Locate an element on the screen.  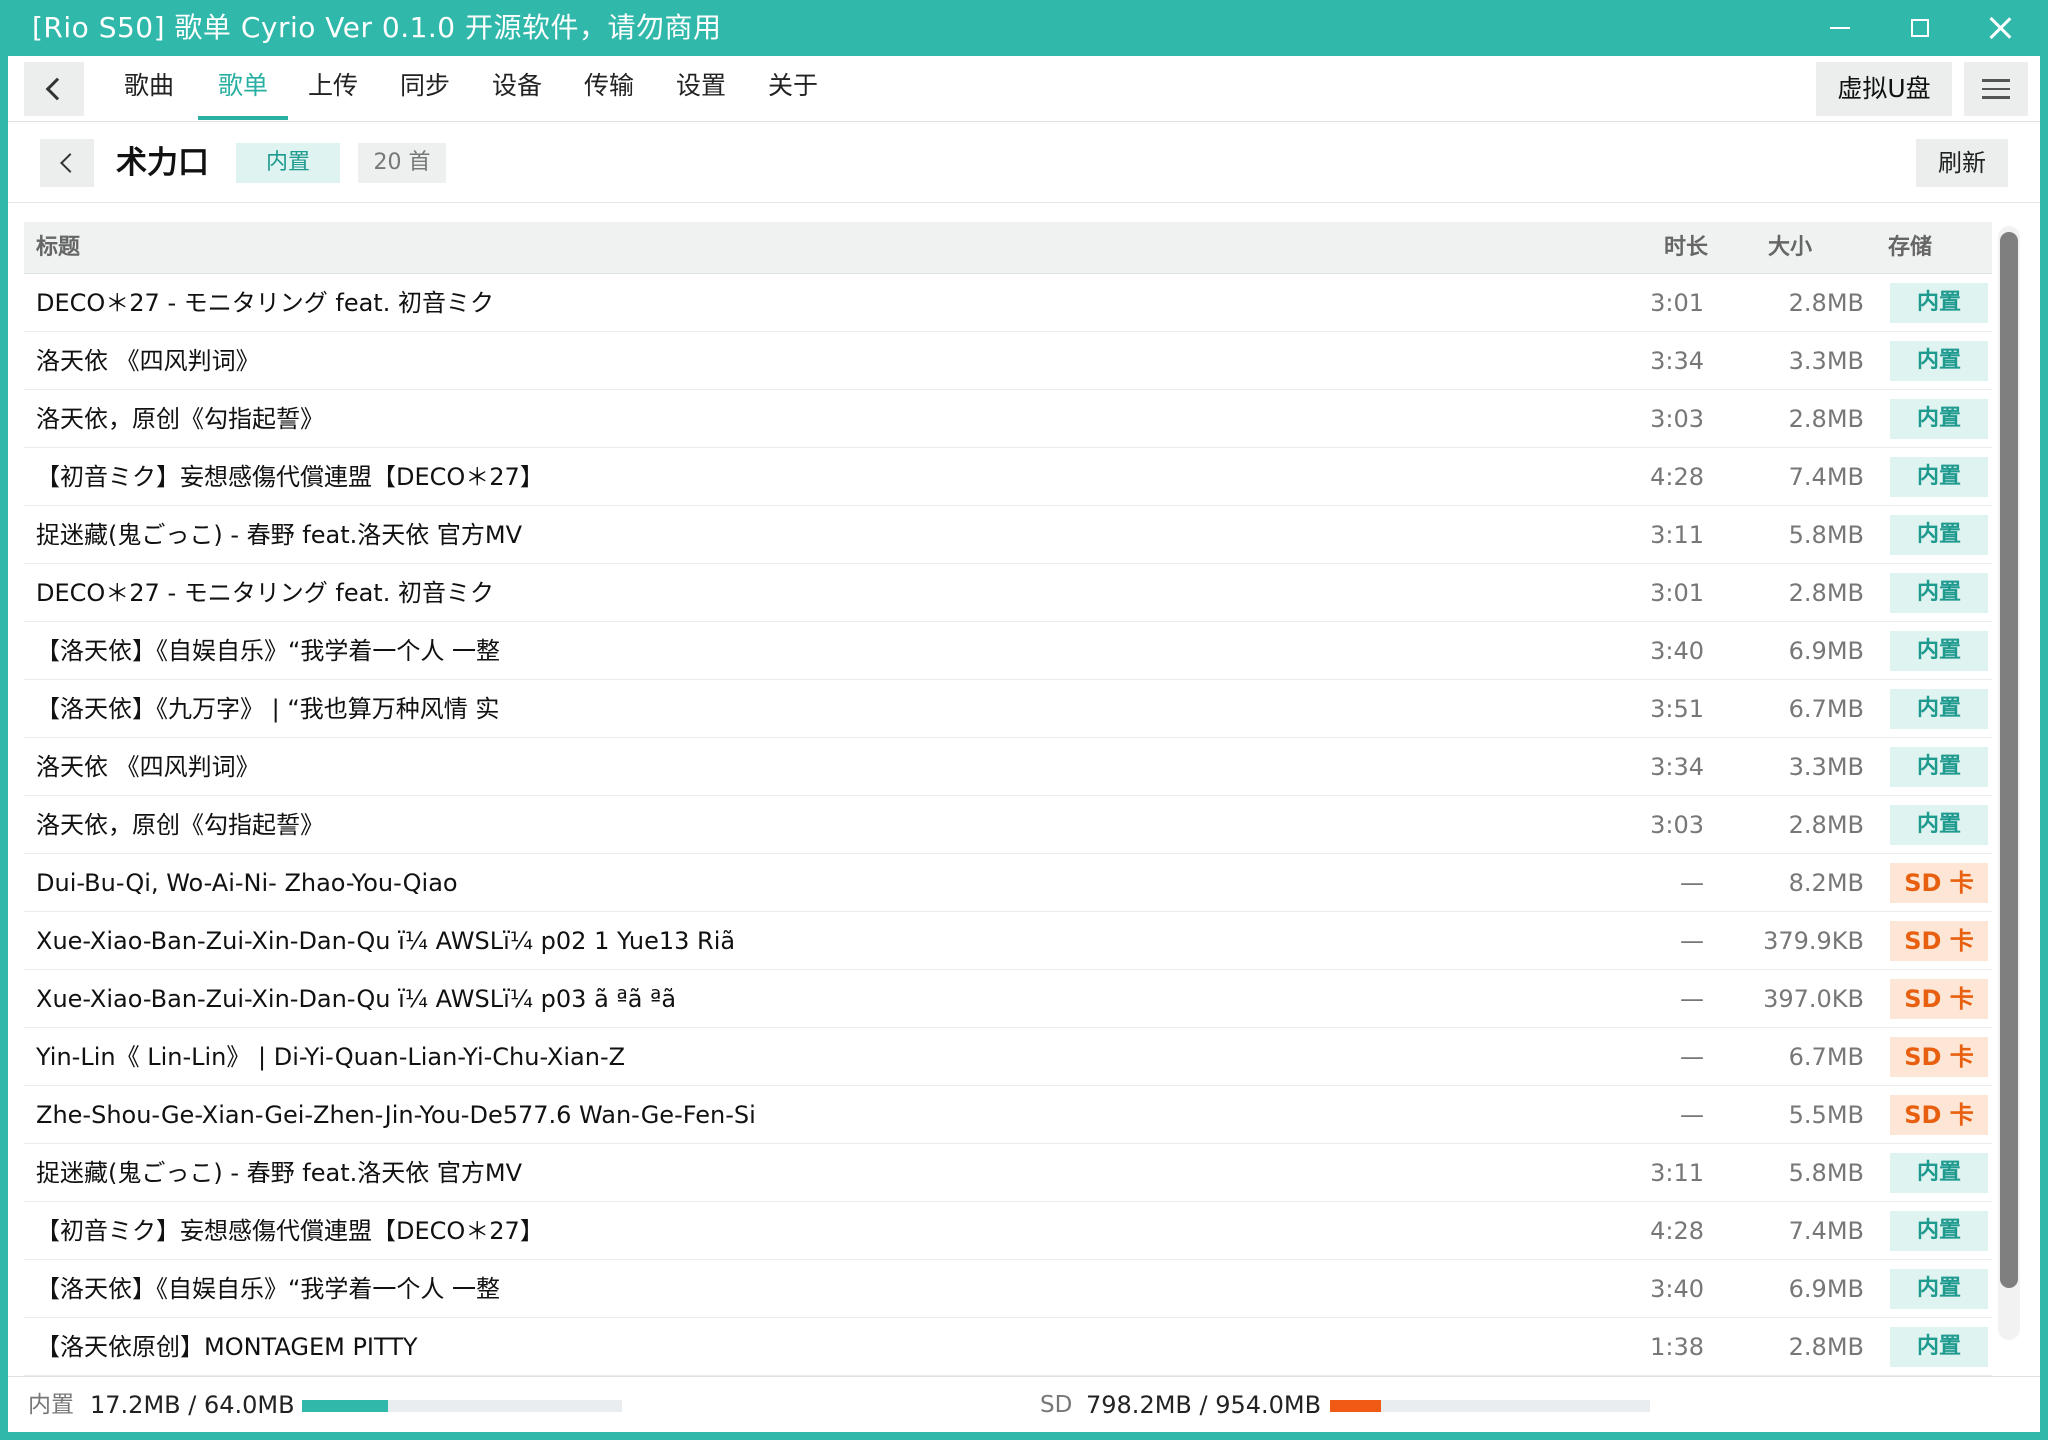
song-size: 6.7MB is located at coordinates (1826, 1057).